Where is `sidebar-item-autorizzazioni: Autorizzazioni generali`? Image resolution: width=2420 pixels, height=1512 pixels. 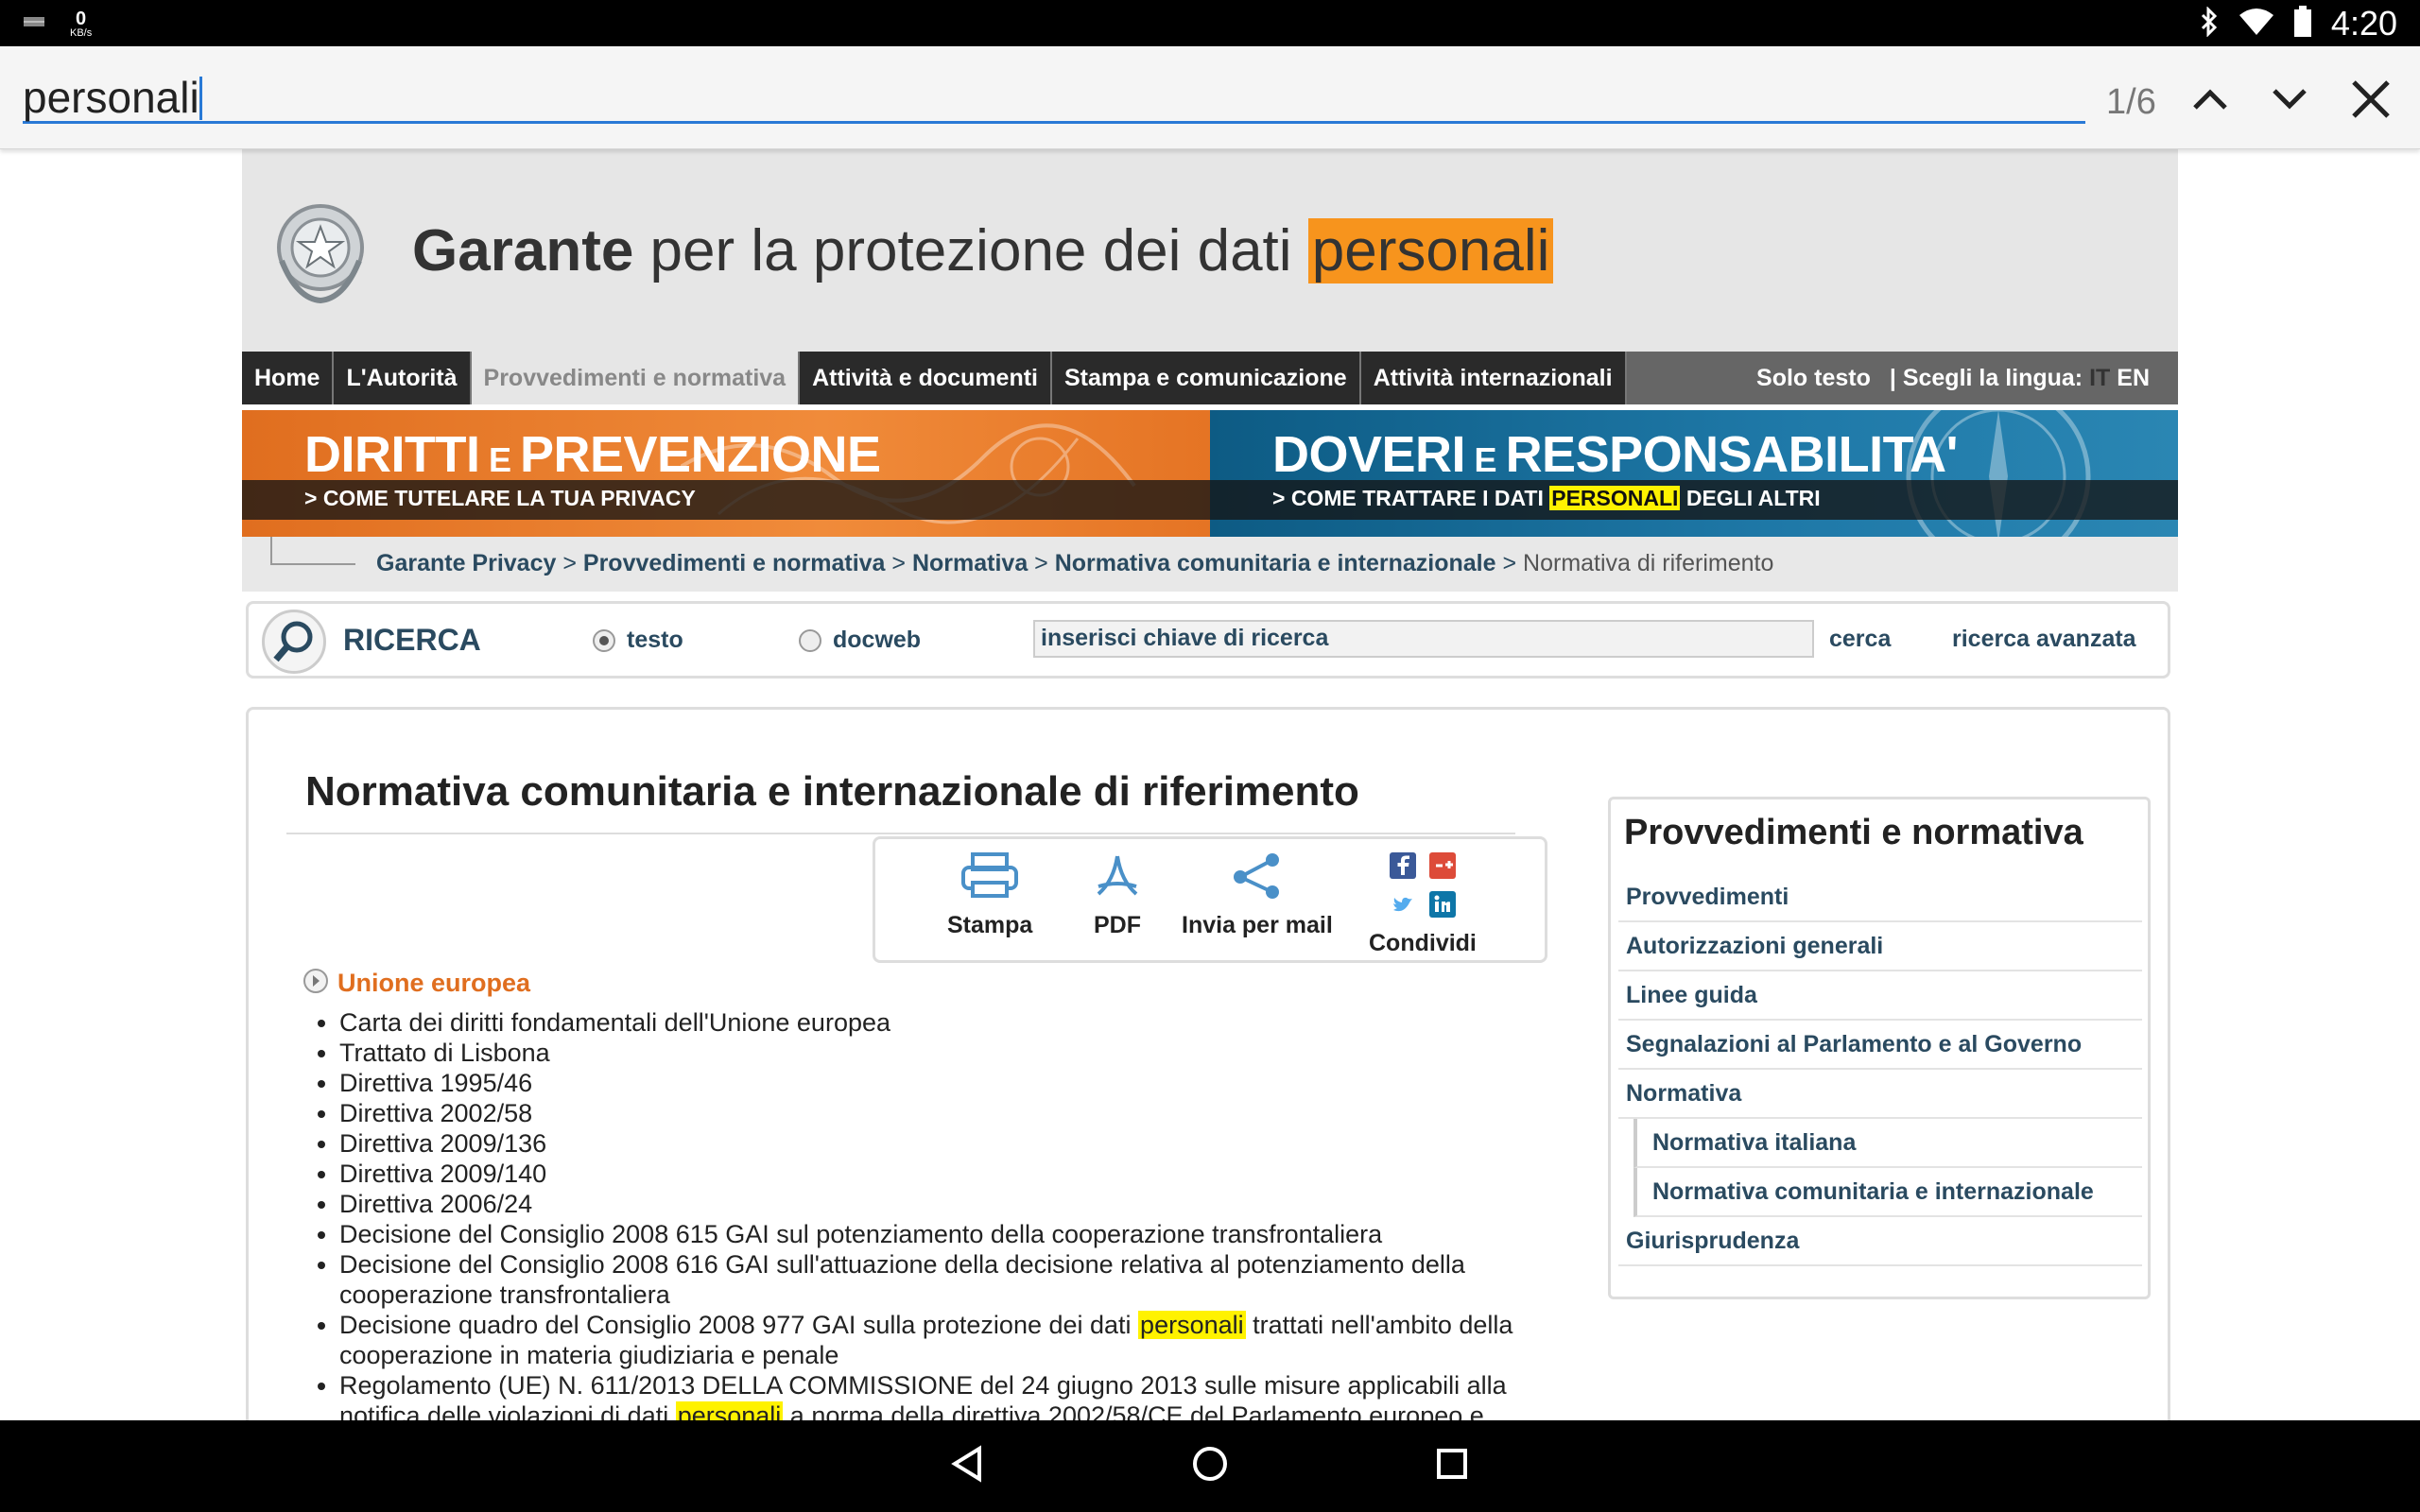 sidebar-item-autorizzazioni: Autorizzazioni generali is located at coordinates (1880, 946).